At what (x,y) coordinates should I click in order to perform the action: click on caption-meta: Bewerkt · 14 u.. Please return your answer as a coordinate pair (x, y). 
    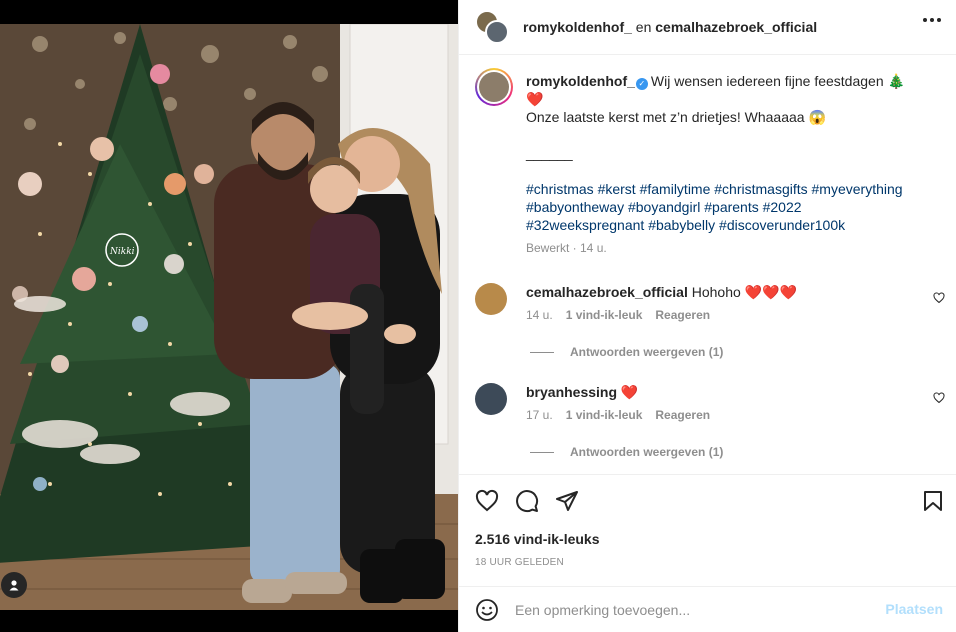
    Looking at the image, I should click on (566, 248).